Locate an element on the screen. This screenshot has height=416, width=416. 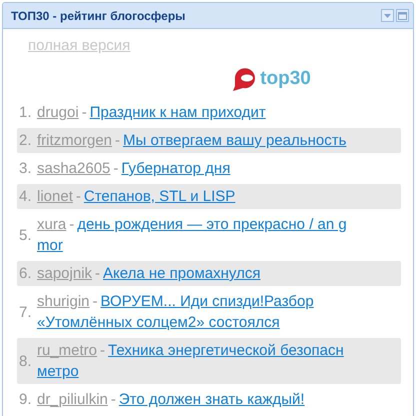
post-title-link: Праздник к нам приходит is located at coordinates (178, 112).